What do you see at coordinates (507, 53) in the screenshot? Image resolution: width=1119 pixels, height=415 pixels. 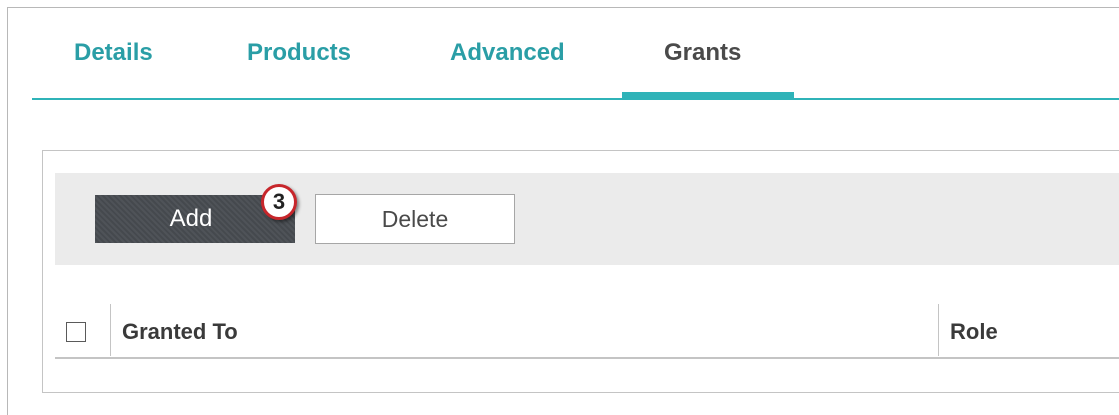 I see `tab-advanced: Advanced` at bounding box center [507, 53].